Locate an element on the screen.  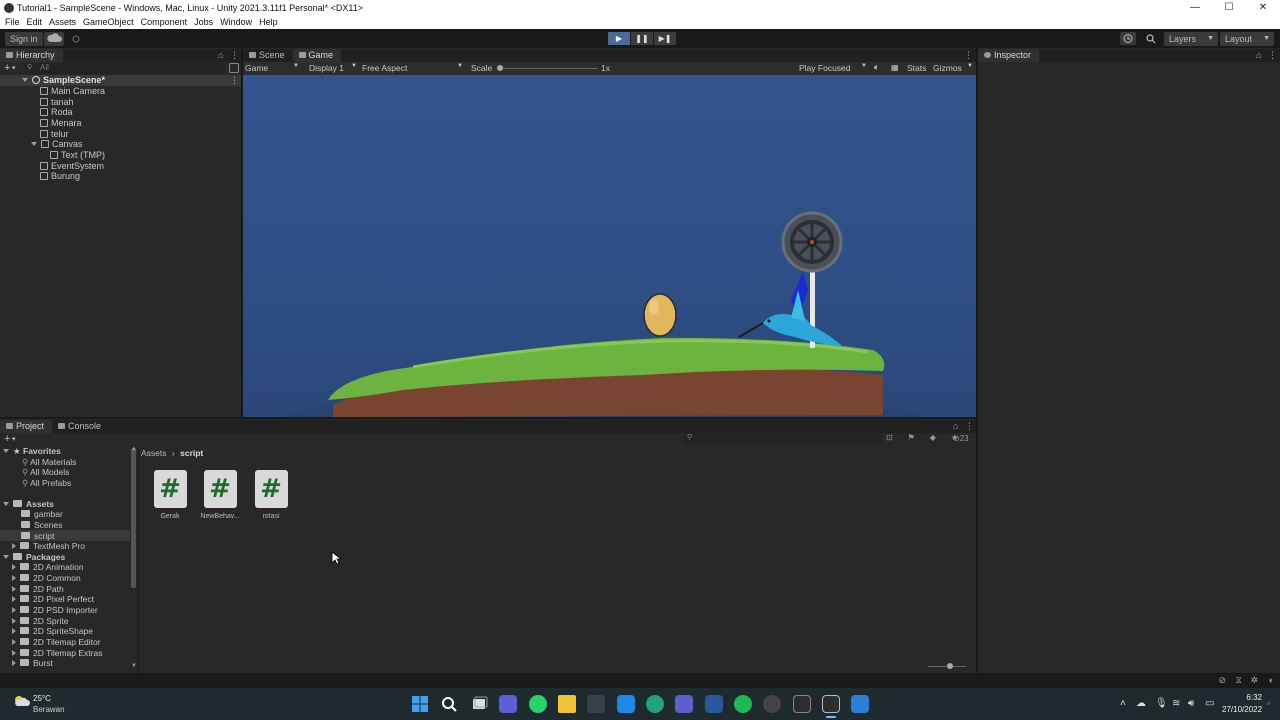
windows-start-icon is located at coordinates (420, 704).